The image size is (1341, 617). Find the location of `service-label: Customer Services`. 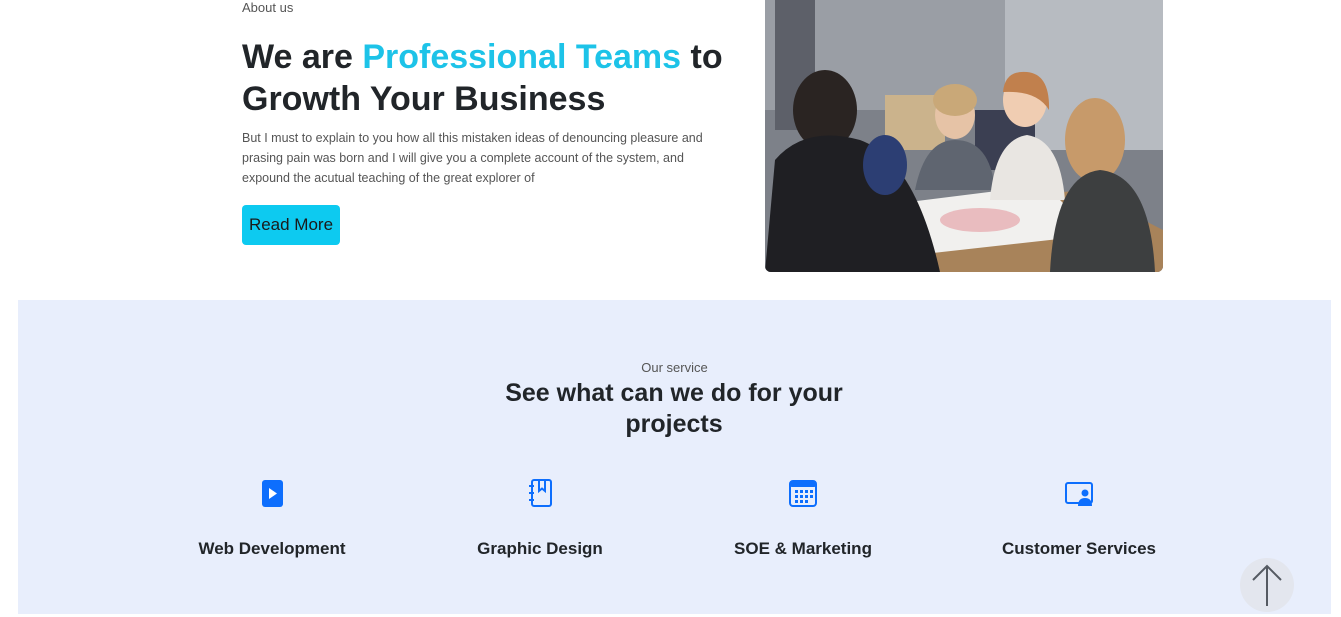

service-label: Customer Services is located at coordinates (1079, 548).